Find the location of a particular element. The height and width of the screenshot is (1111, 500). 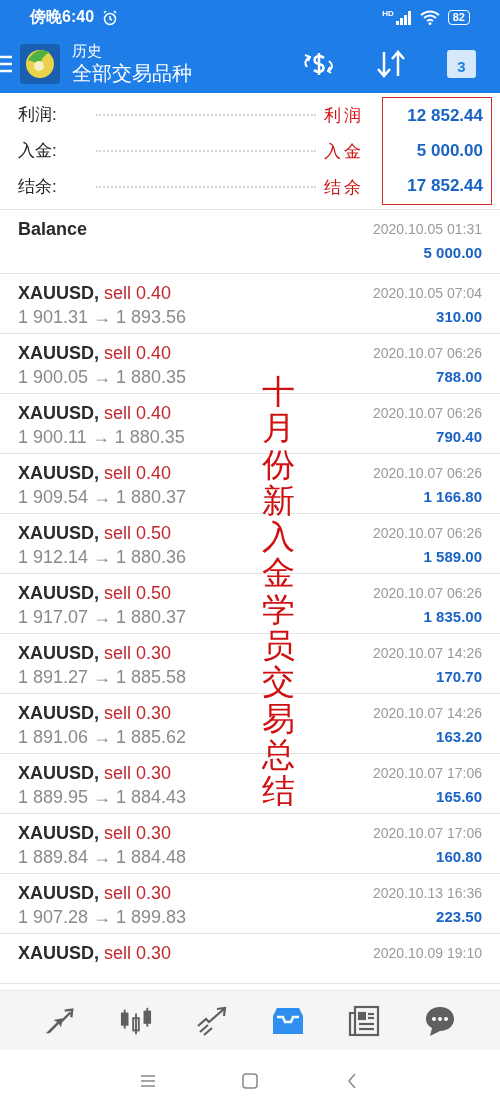

alarm-icon is located at coordinates (110, 17).